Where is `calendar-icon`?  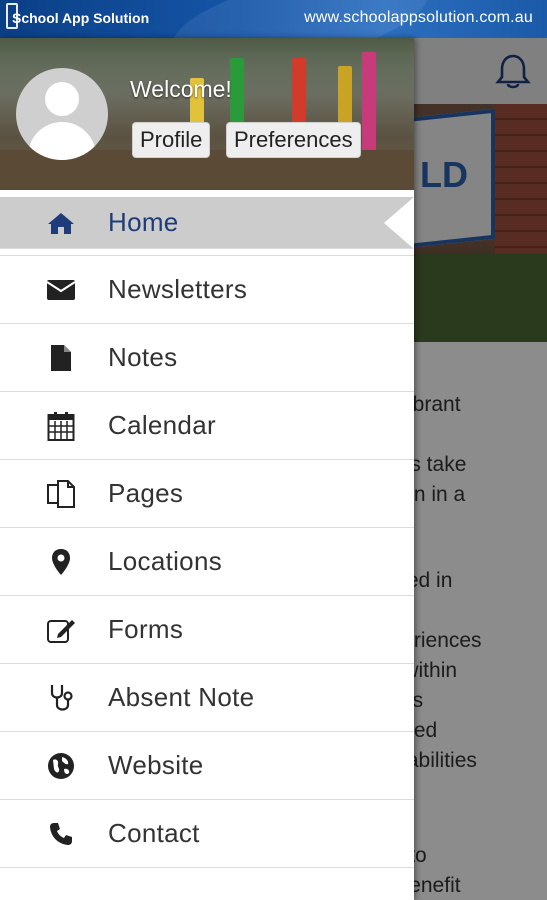
calendar-icon is located at coordinates (61, 426).